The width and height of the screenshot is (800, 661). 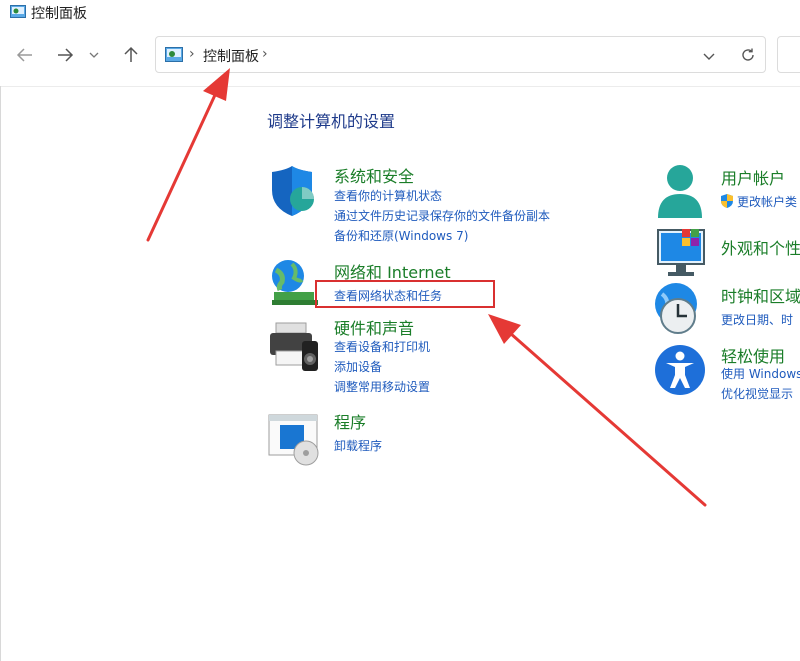 I want to click on forward-button, so click(x=65, y=55).